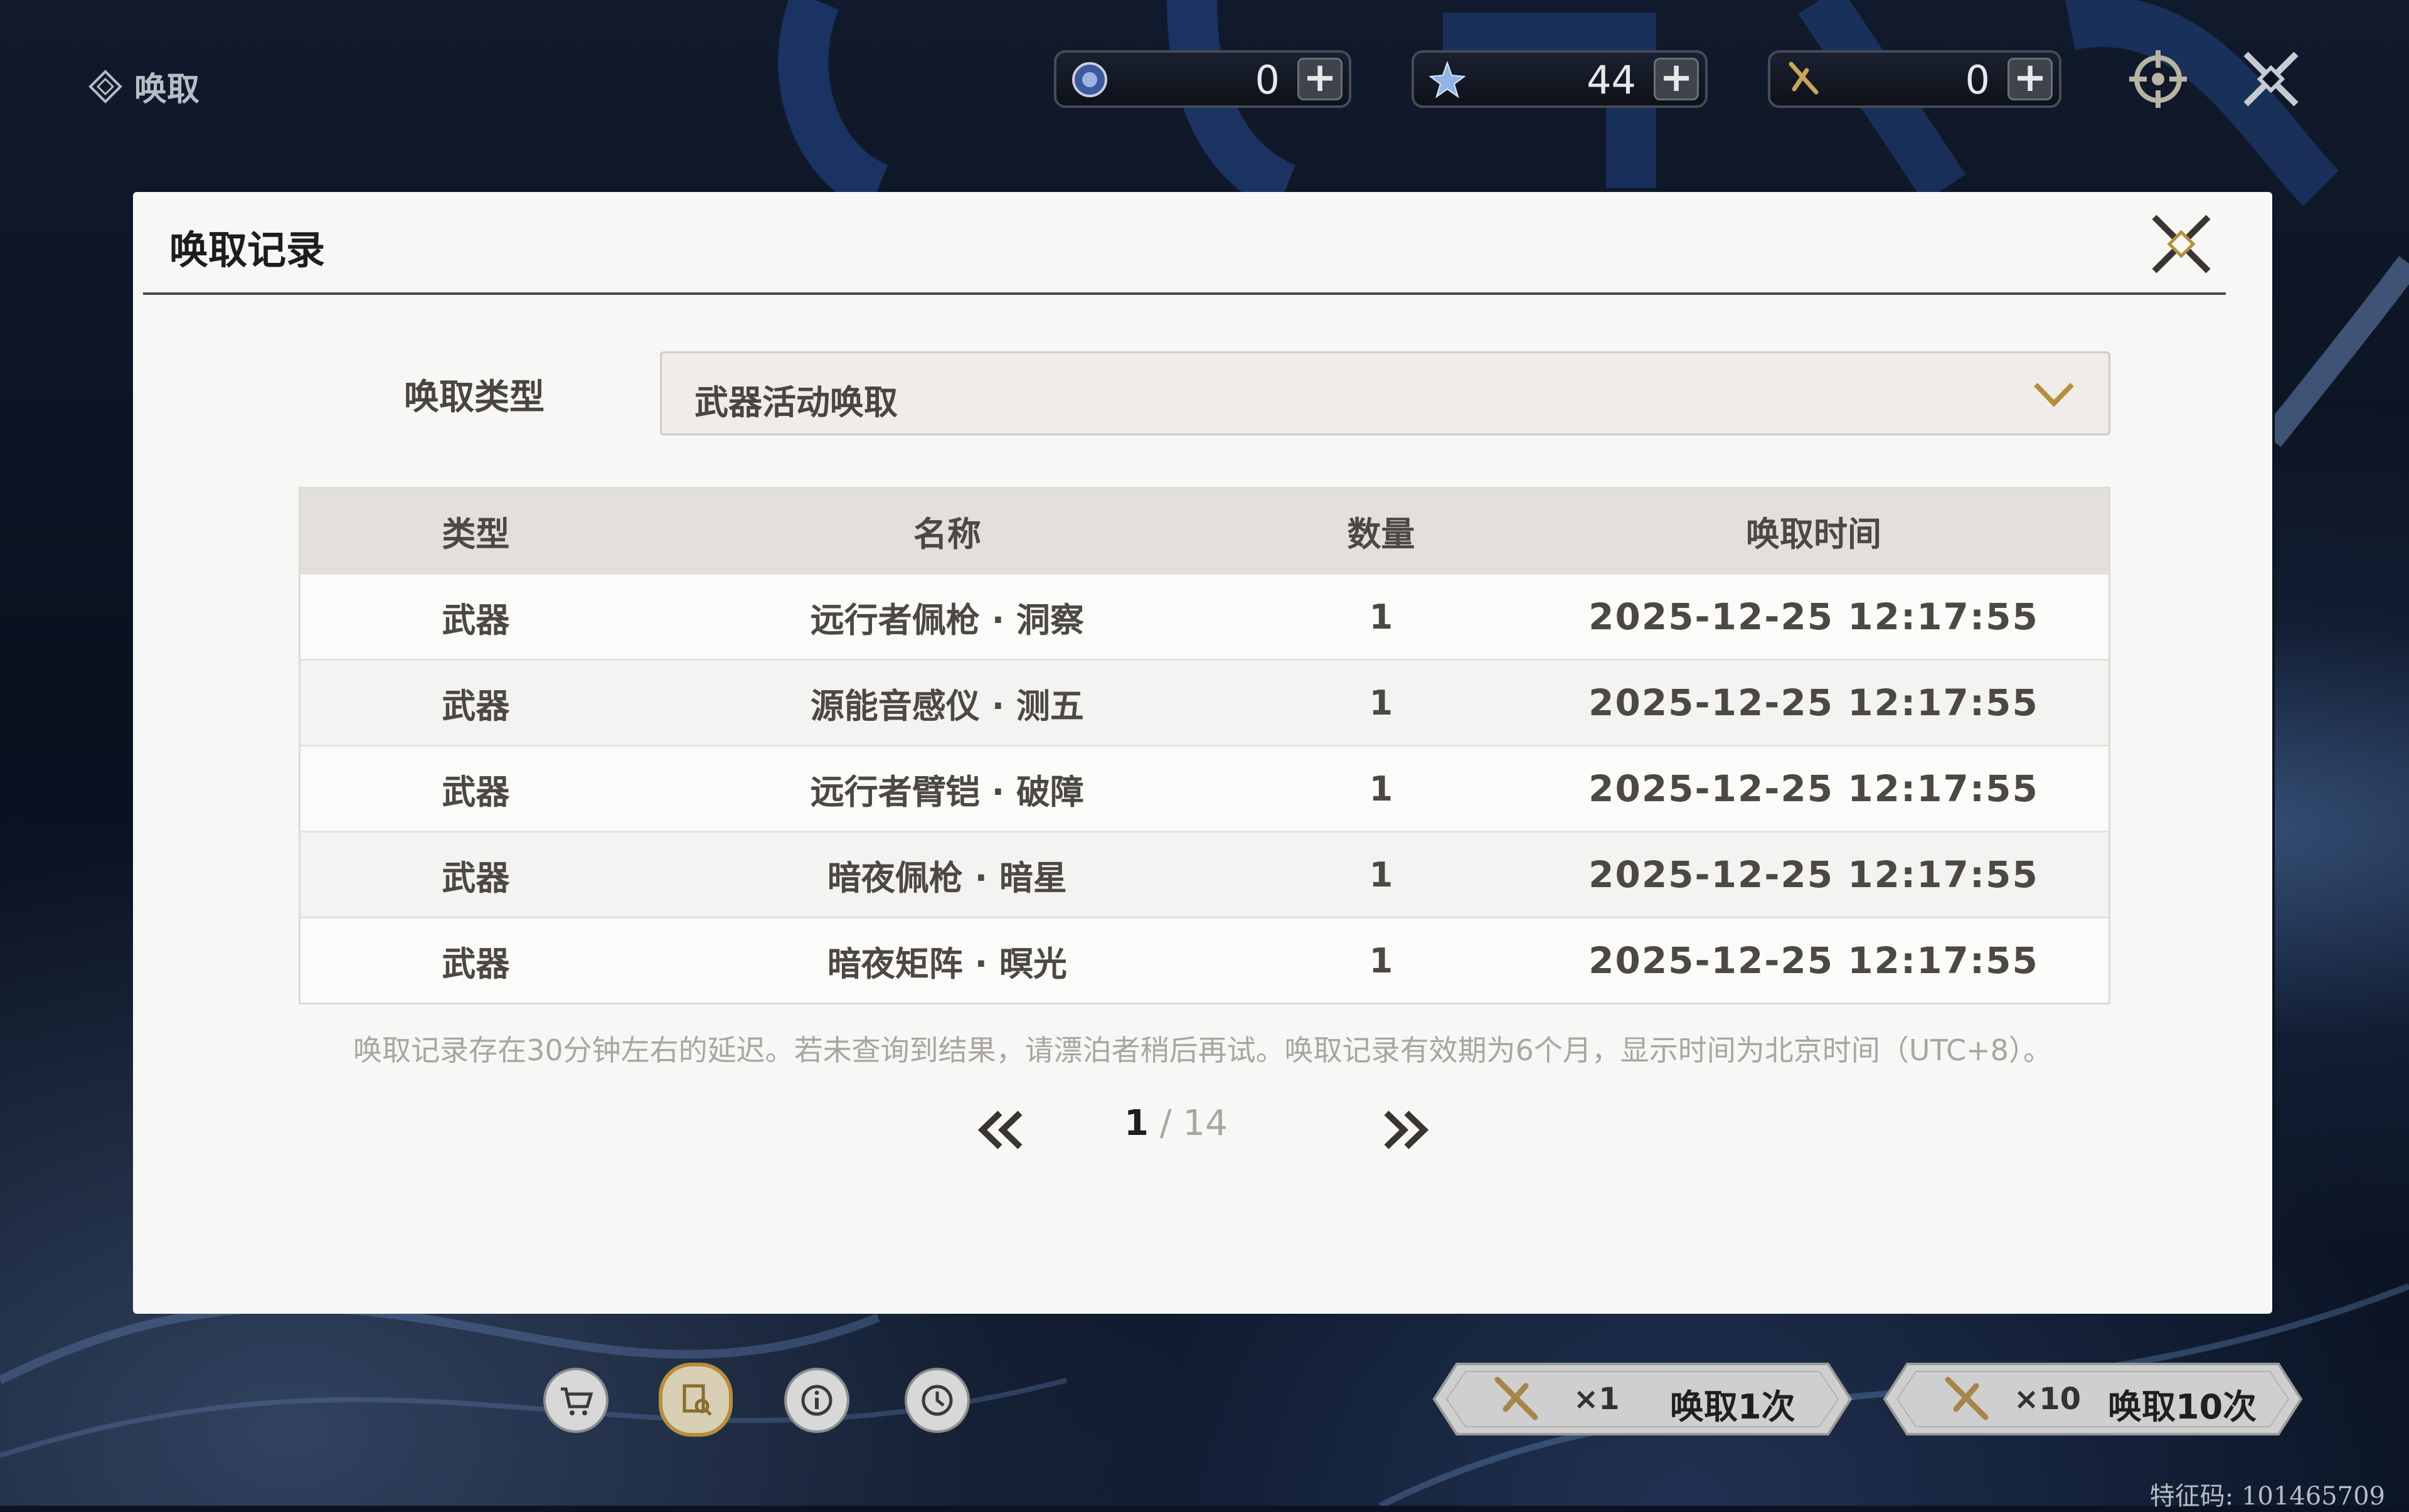 The image size is (2409, 1512). Describe the element at coordinates (1204, 702) in the screenshot. I see `table-row: 武器 源能音感仪 · 测五 1 2025-12-25 12:17:55` at that location.